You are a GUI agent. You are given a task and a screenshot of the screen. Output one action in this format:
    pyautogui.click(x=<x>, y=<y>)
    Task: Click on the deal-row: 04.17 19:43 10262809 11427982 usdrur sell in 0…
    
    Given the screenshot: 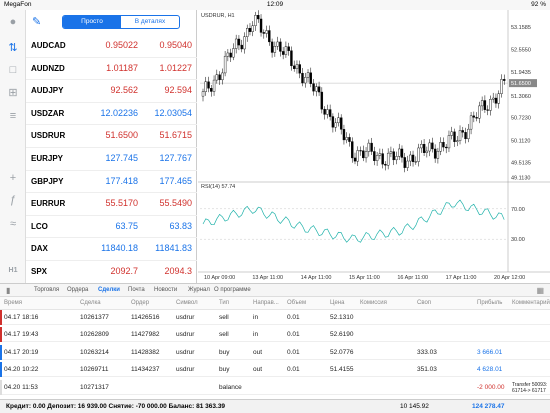 What is the action you would take?
    pyautogui.click(x=275, y=335)
    